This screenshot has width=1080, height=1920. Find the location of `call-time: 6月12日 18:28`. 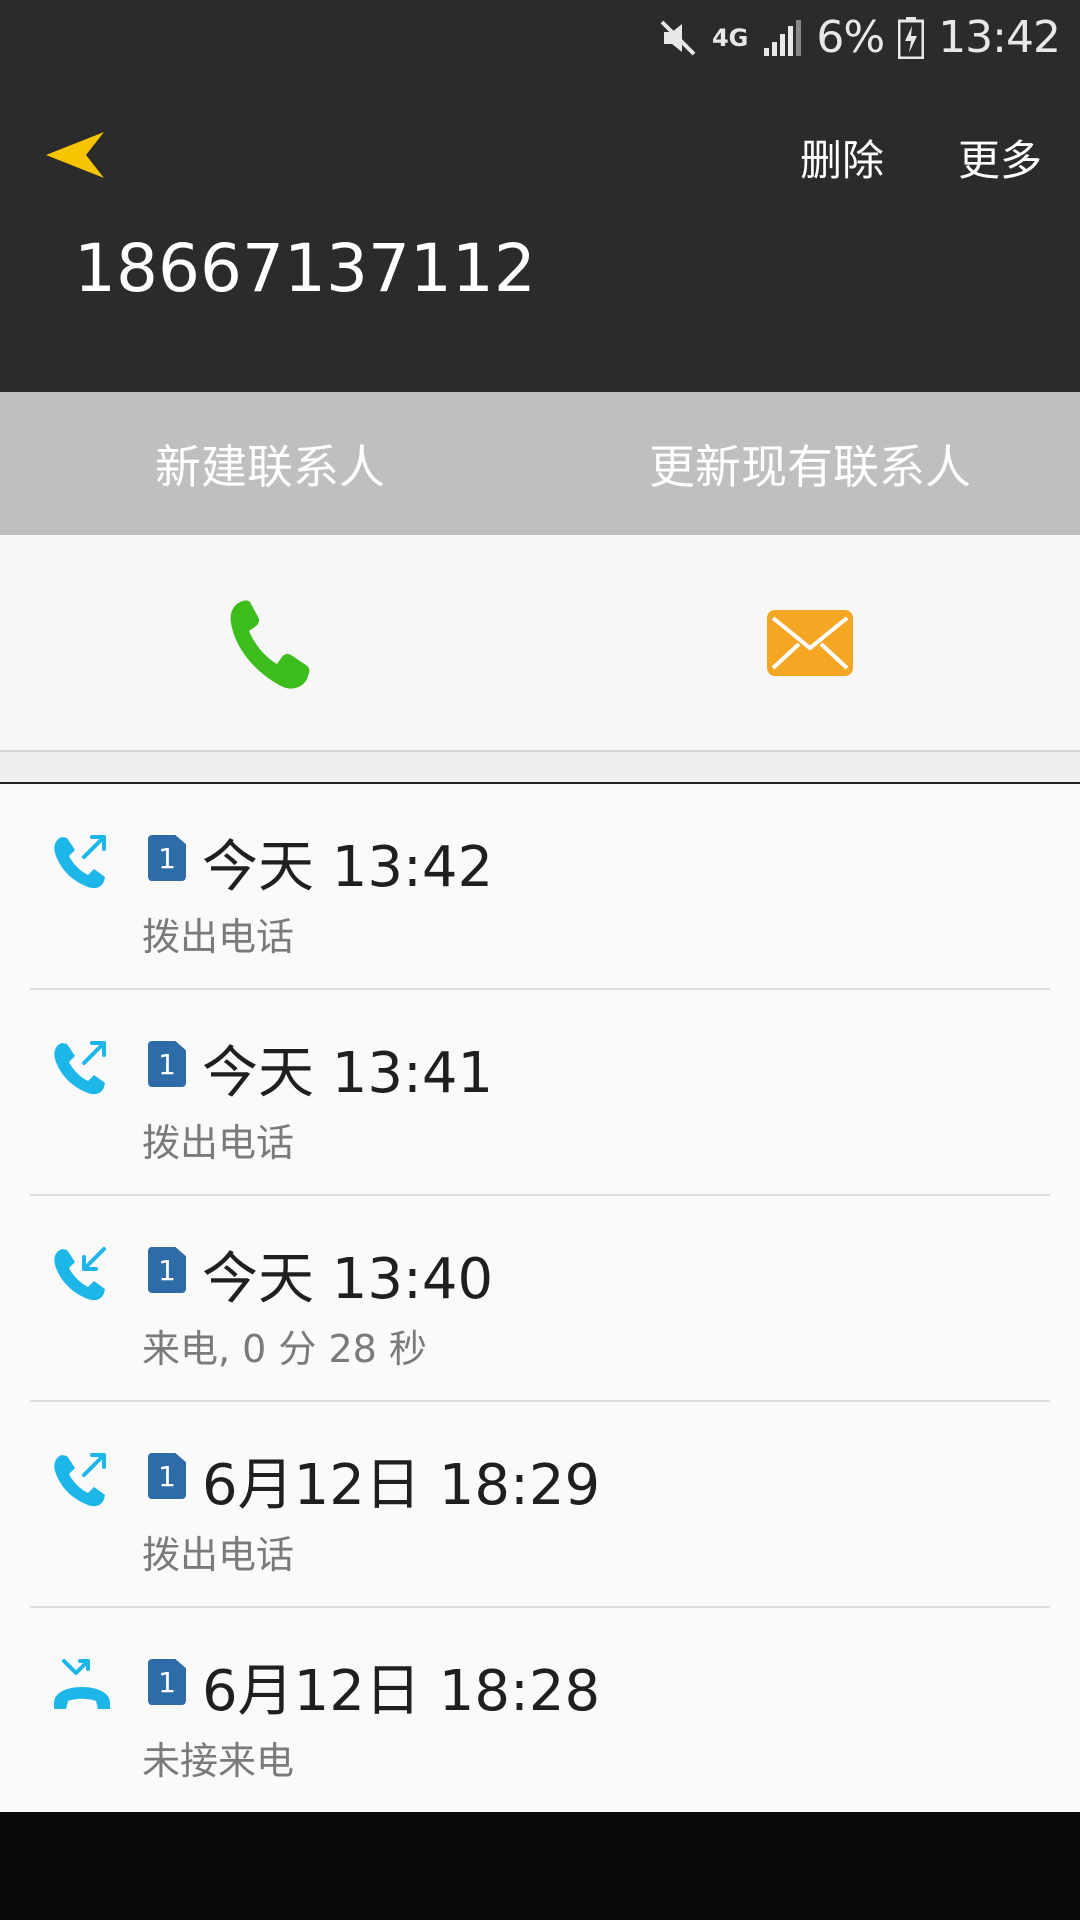

call-time: 6月12日 18:28 is located at coordinates (401, 1691).